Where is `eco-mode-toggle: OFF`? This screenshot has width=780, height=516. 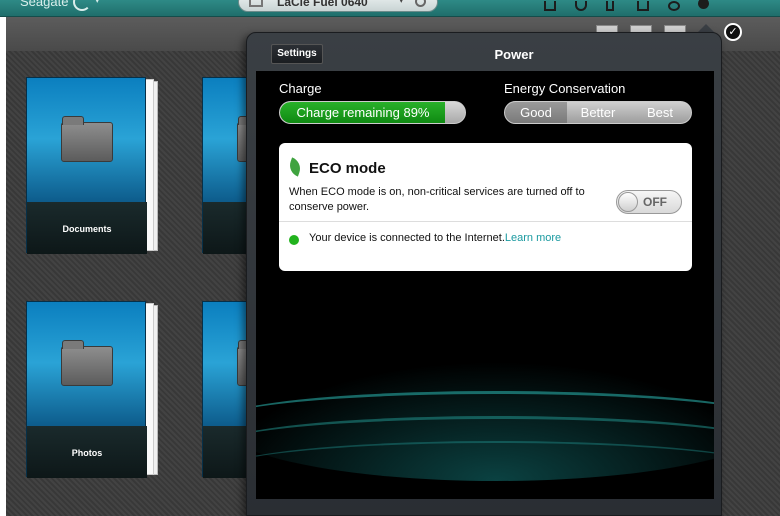
eco-mode-toggle: OFF is located at coordinates (649, 202).